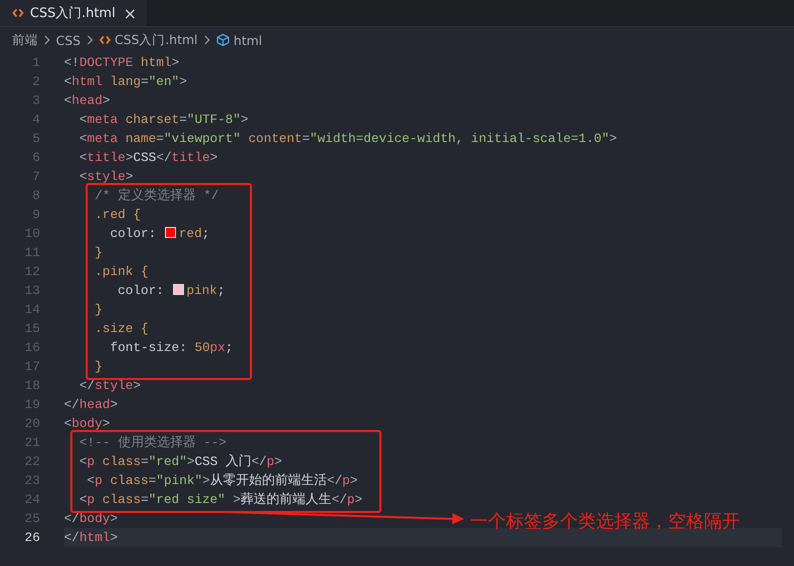 The width and height of the screenshot is (794, 566). I want to click on code-line: <body>, so click(87, 424).